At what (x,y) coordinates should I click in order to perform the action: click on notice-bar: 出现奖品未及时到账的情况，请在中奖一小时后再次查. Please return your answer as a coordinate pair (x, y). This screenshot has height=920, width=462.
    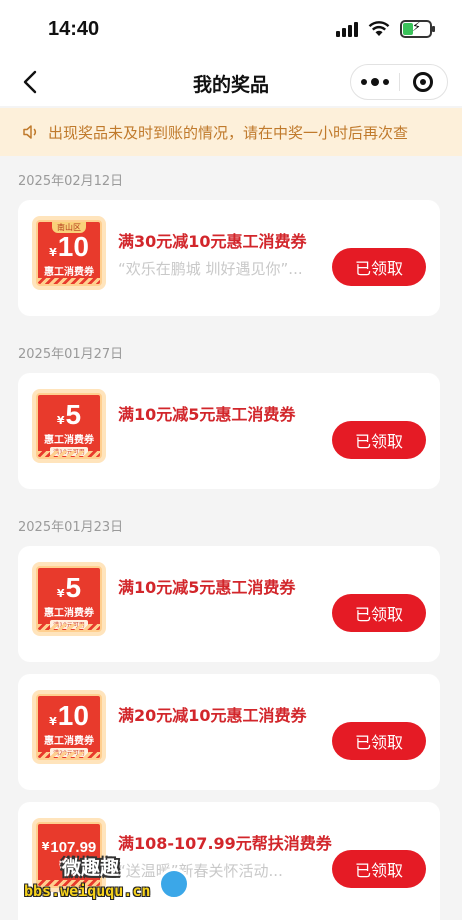
    Looking at the image, I should click on (231, 132).